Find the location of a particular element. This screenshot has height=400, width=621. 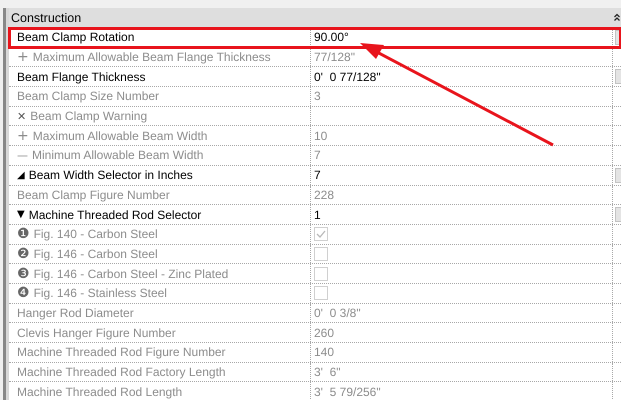

property-value: 77/128" is located at coordinates (334, 57).